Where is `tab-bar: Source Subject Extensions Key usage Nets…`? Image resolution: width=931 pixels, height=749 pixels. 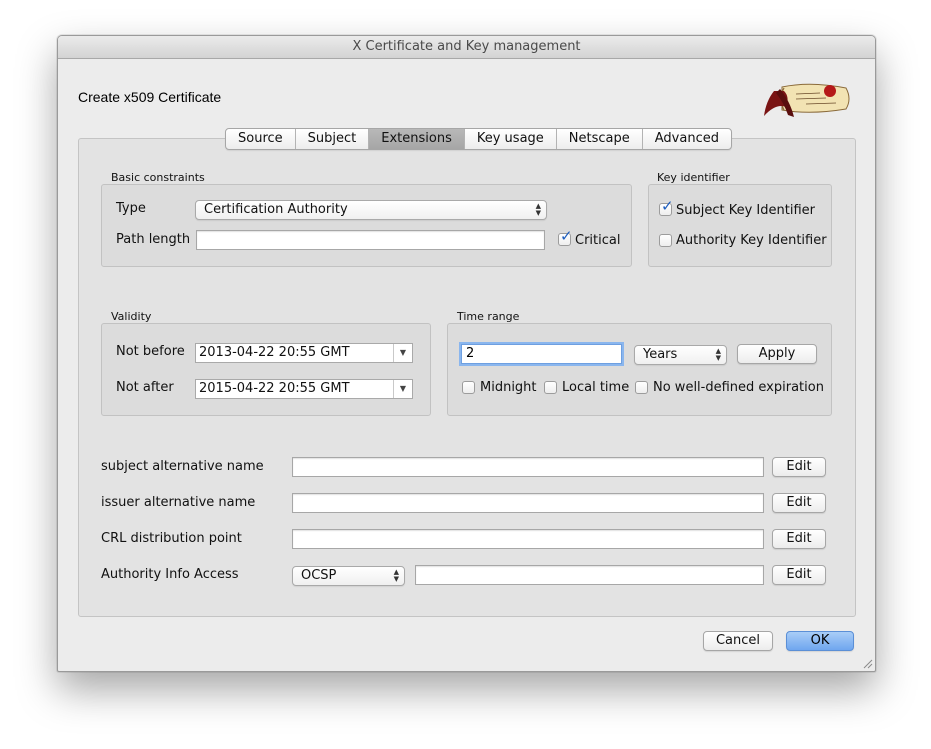 tab-bar: Source Subject Extensions Key usage Nets… is located at coordinates (478, 139).